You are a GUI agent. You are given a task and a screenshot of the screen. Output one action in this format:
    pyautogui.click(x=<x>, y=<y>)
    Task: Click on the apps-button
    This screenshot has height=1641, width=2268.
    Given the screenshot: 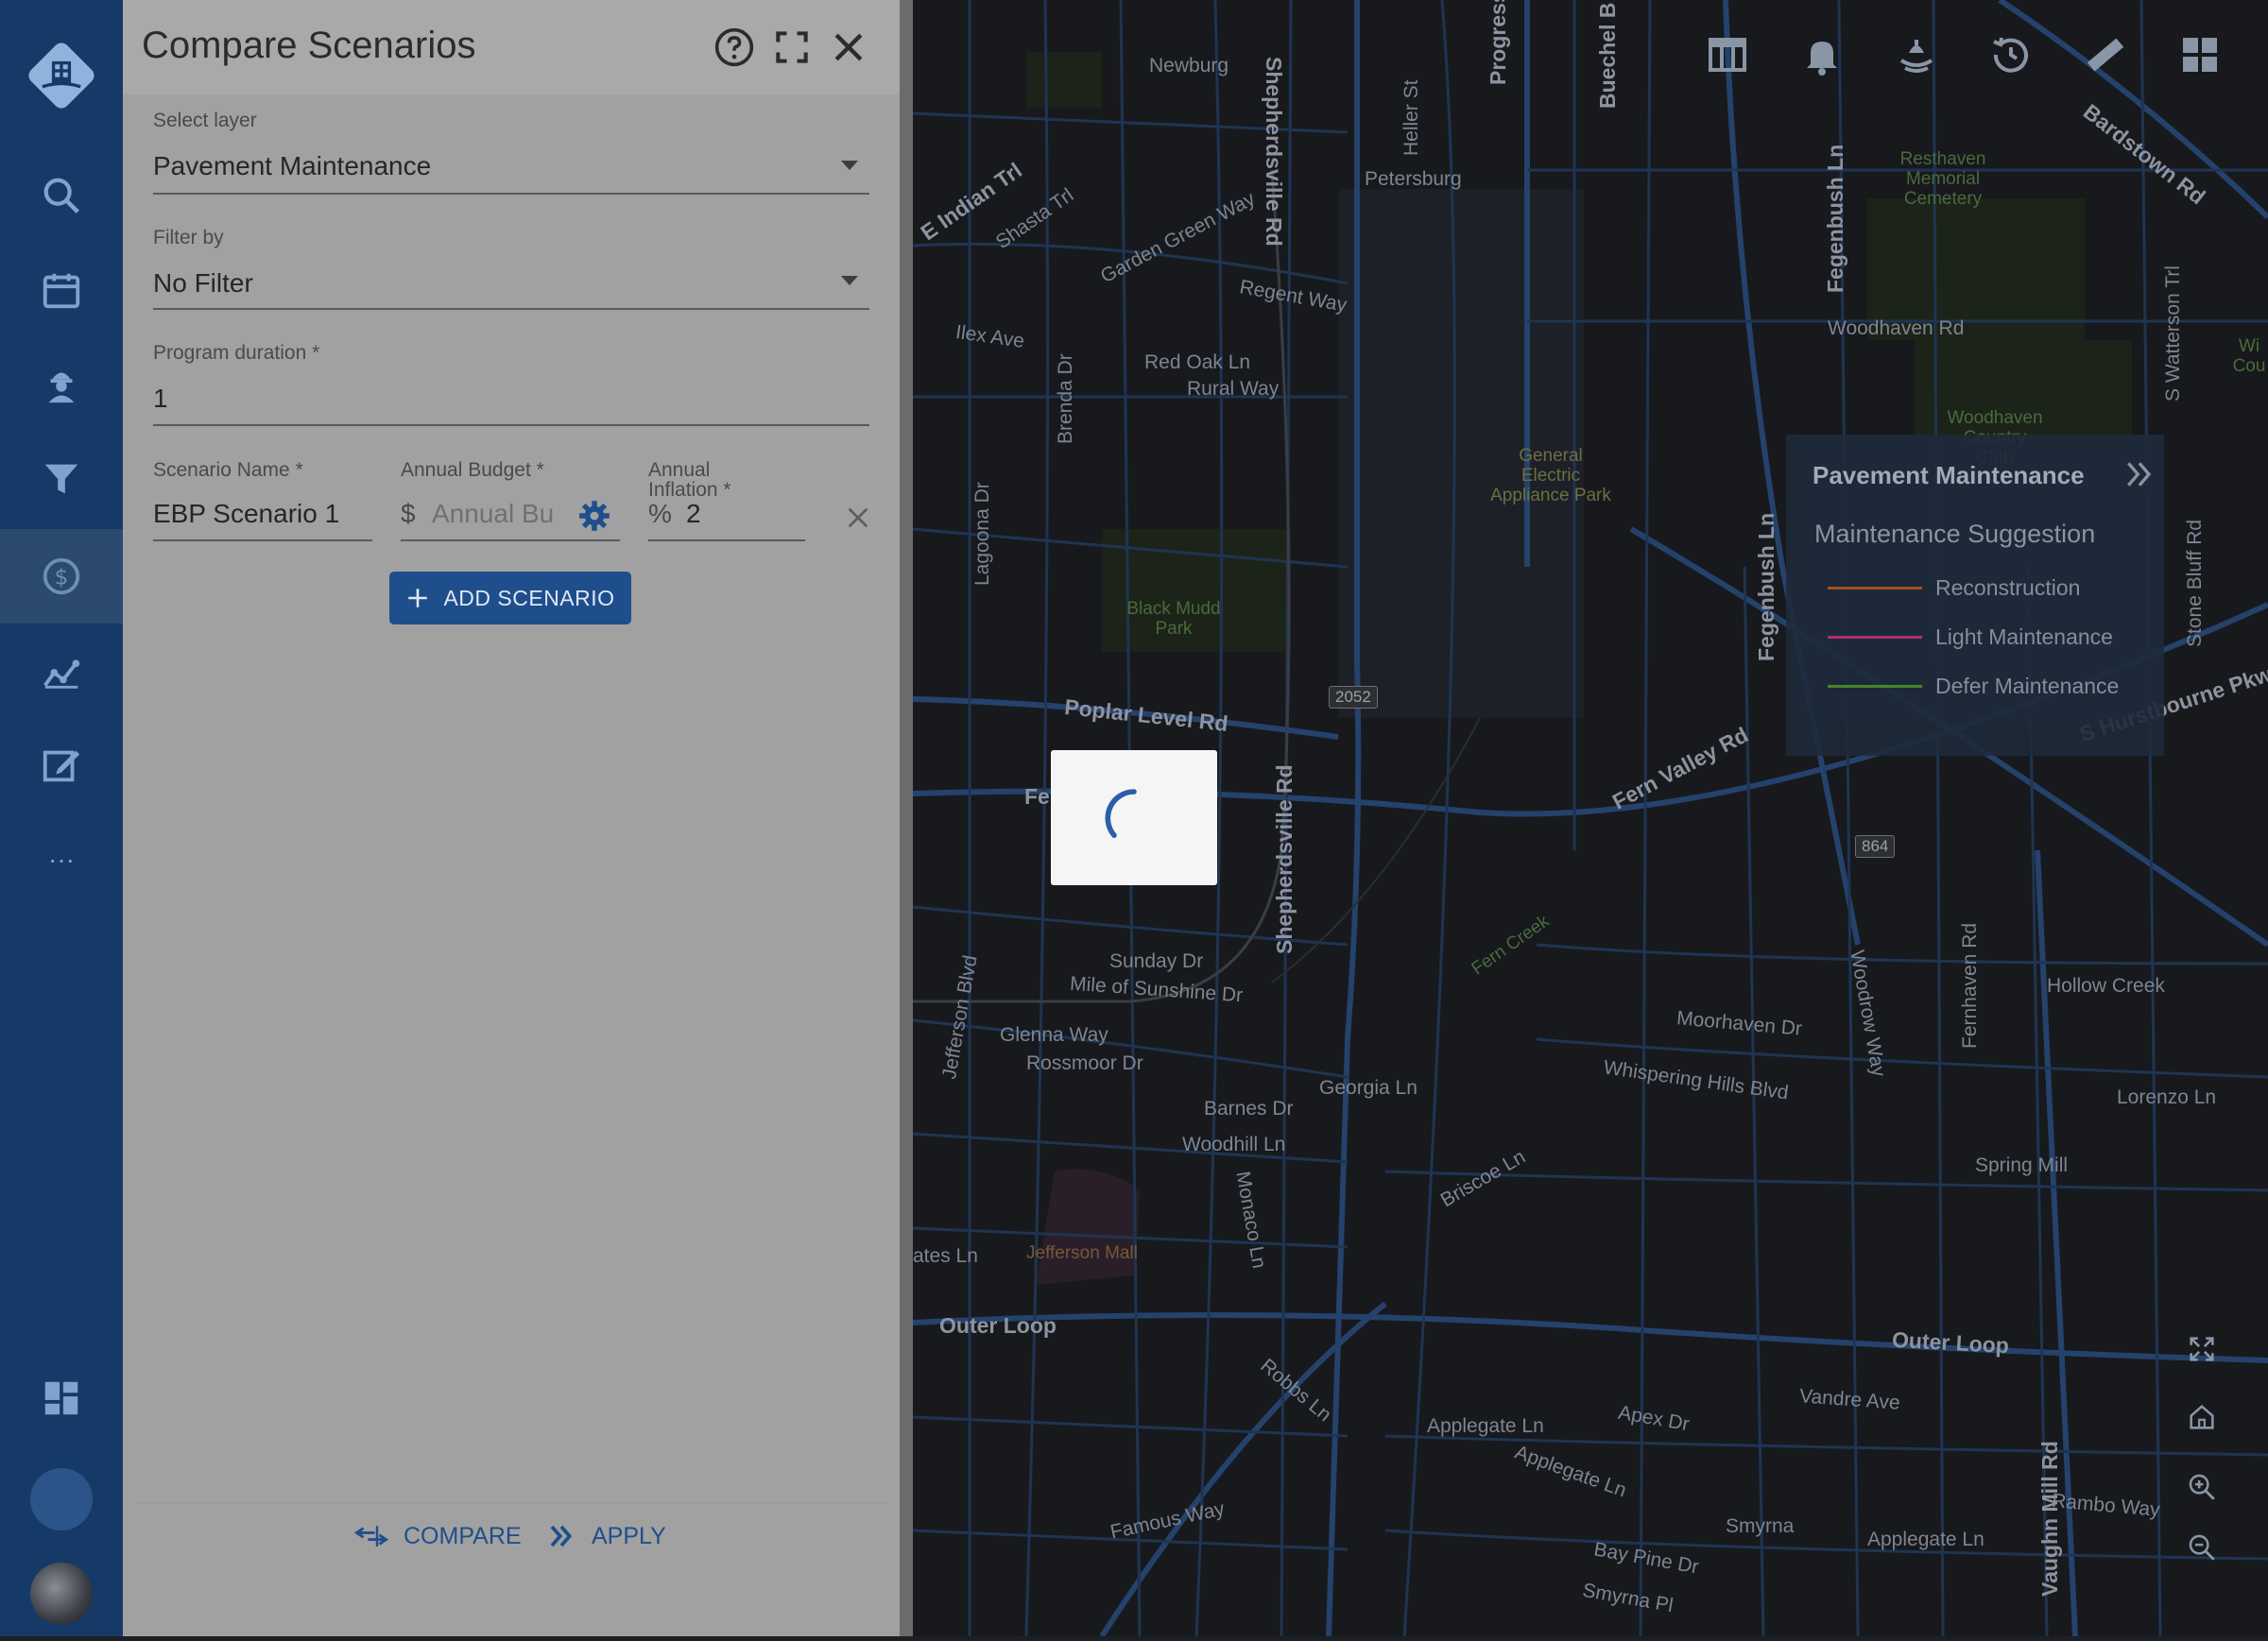 What is the action you would take?
    pyautogui.click(x=2200, y=55)
    